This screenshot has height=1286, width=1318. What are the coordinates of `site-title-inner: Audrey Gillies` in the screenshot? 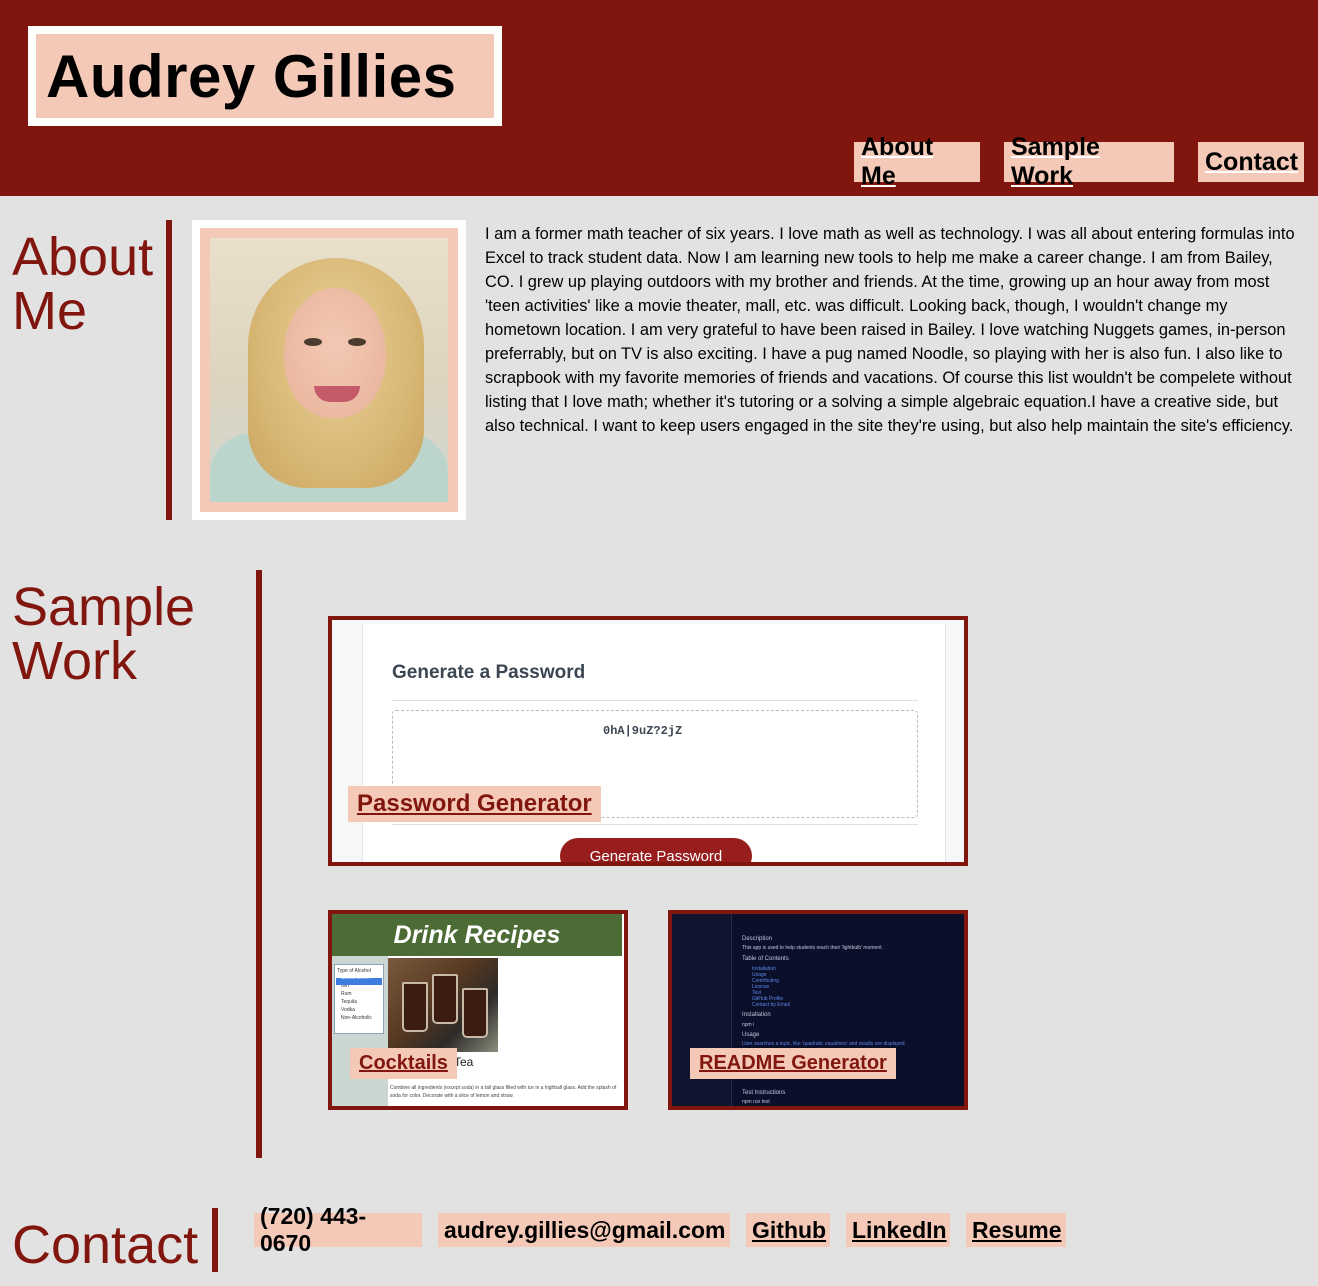 It's located at (265, 76).